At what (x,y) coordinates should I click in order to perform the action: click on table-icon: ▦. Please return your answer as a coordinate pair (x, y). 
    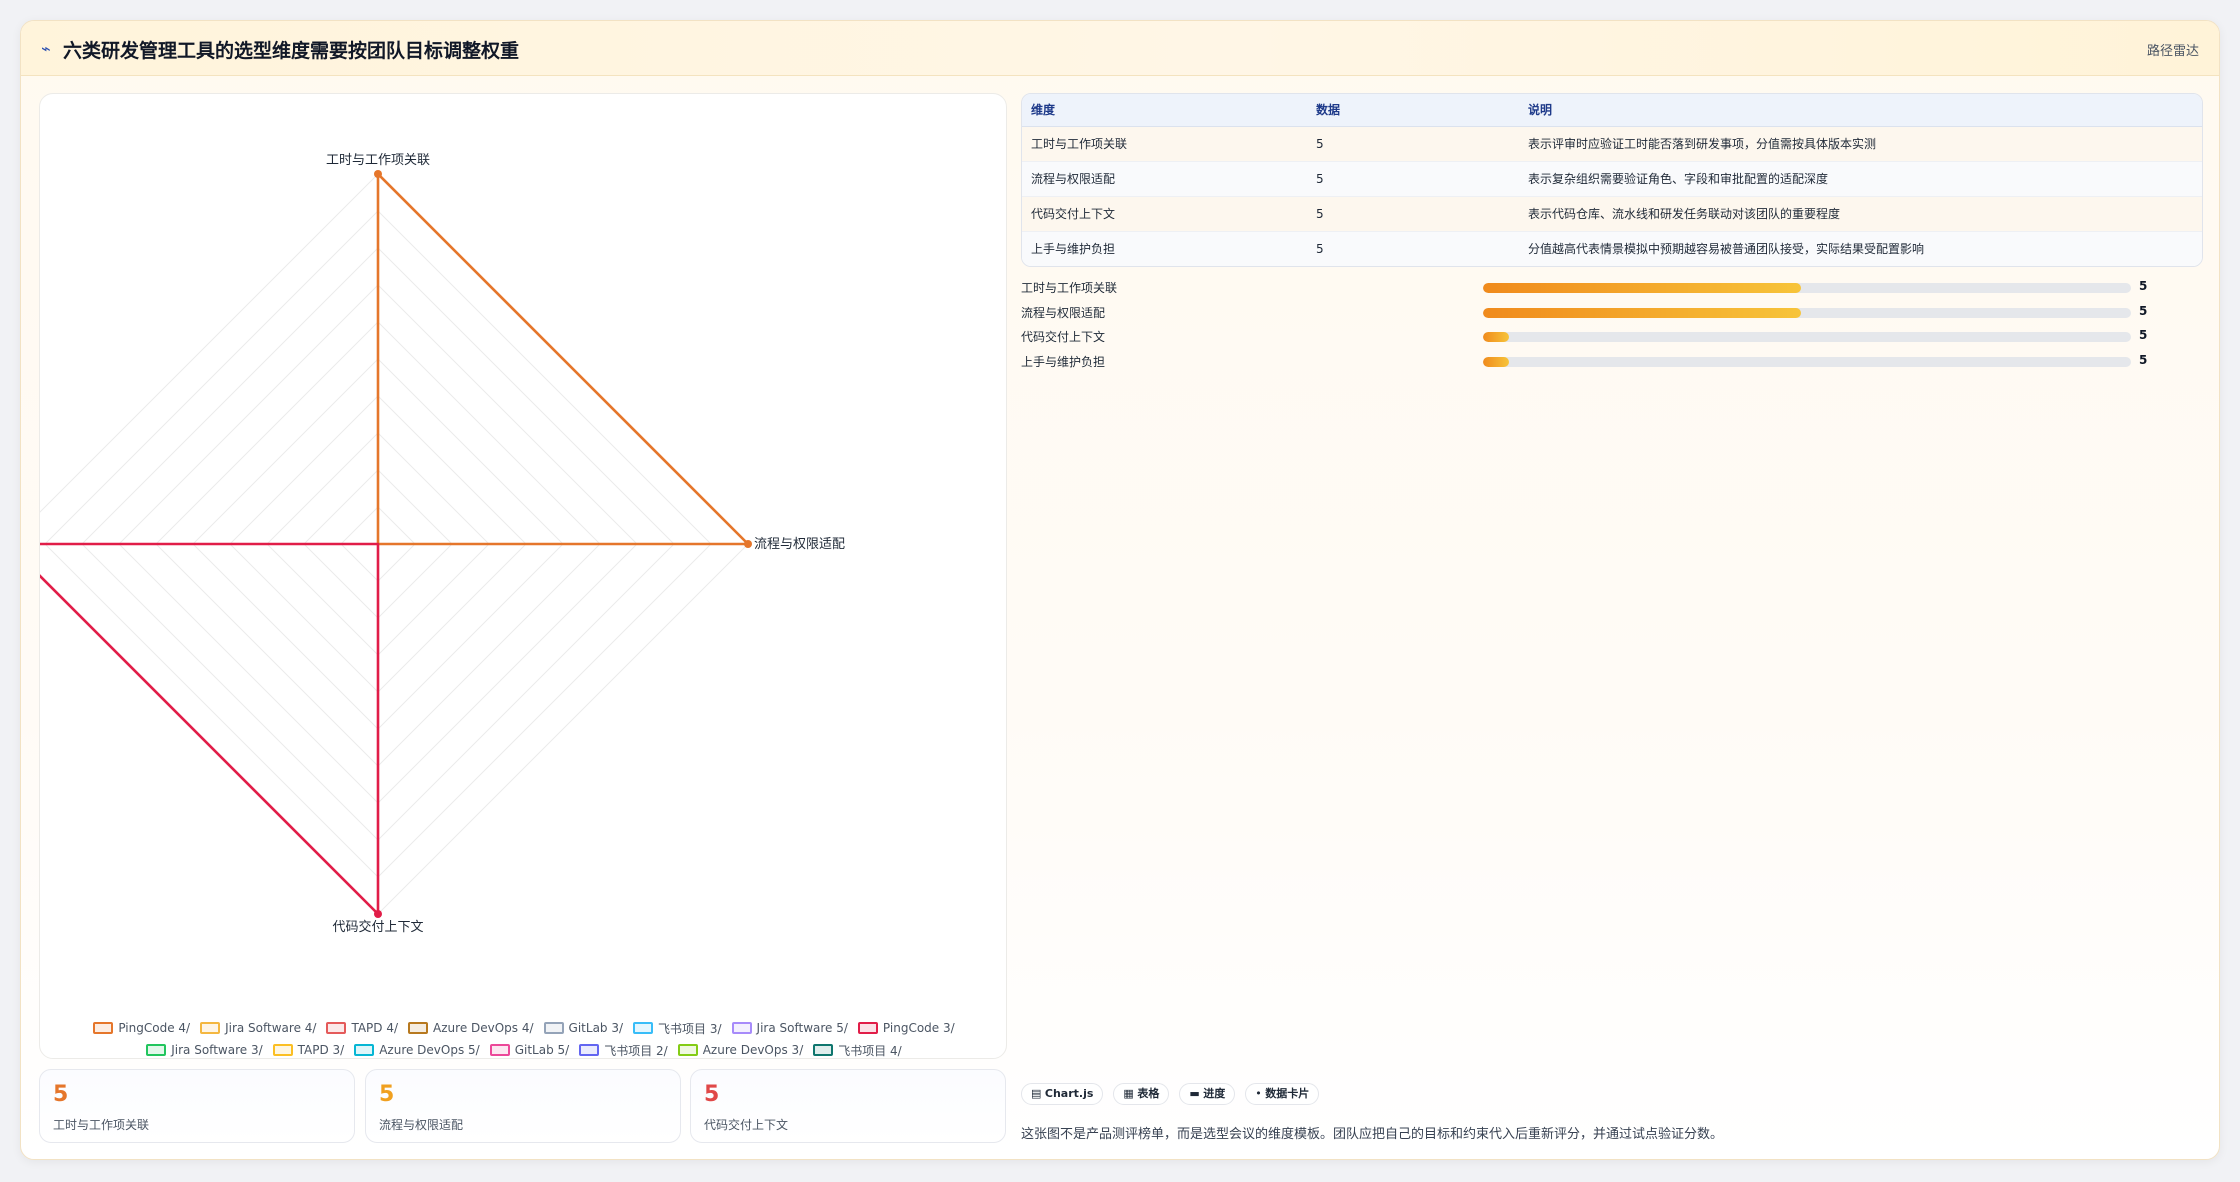
    Looking at the image, I should click on (1128, 1093).